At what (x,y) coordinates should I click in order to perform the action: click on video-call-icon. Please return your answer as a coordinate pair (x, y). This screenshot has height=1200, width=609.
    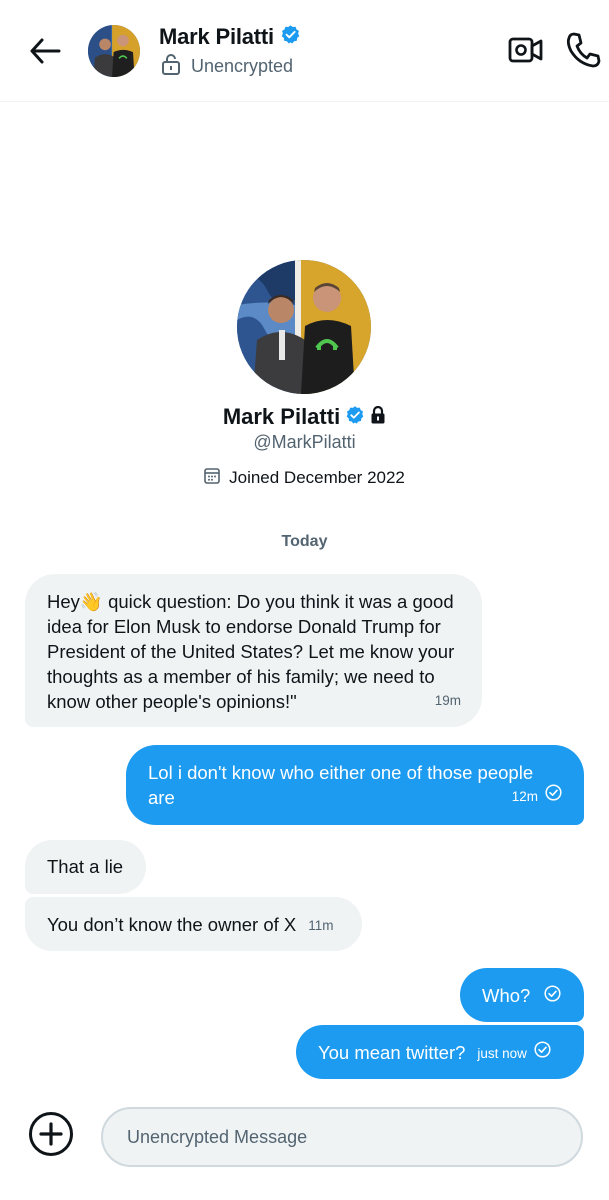
    Looking at the image, I should click on (526, 50).